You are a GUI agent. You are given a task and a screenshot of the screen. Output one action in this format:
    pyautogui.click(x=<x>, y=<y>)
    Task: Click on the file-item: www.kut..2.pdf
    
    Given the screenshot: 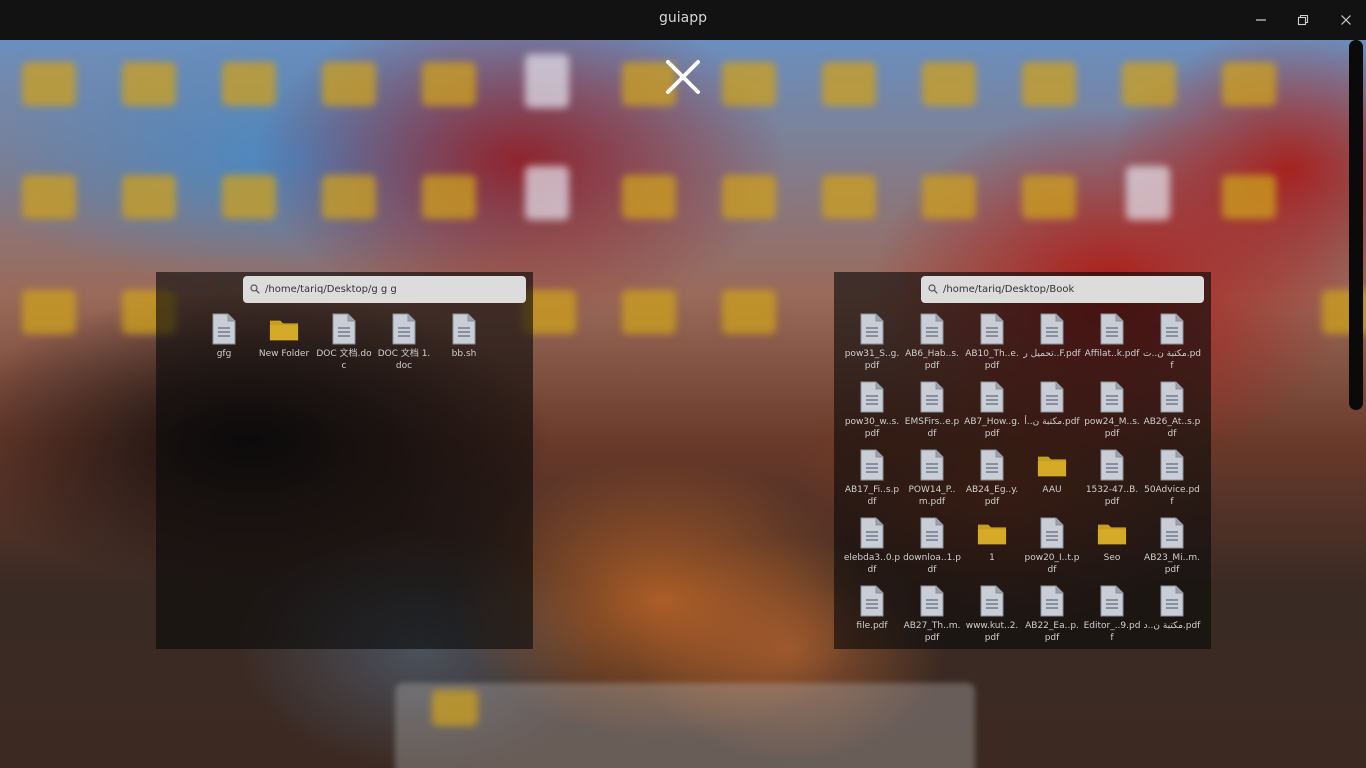 What is the action you would take?
    pyautogui.click(x=992, y=618)
    